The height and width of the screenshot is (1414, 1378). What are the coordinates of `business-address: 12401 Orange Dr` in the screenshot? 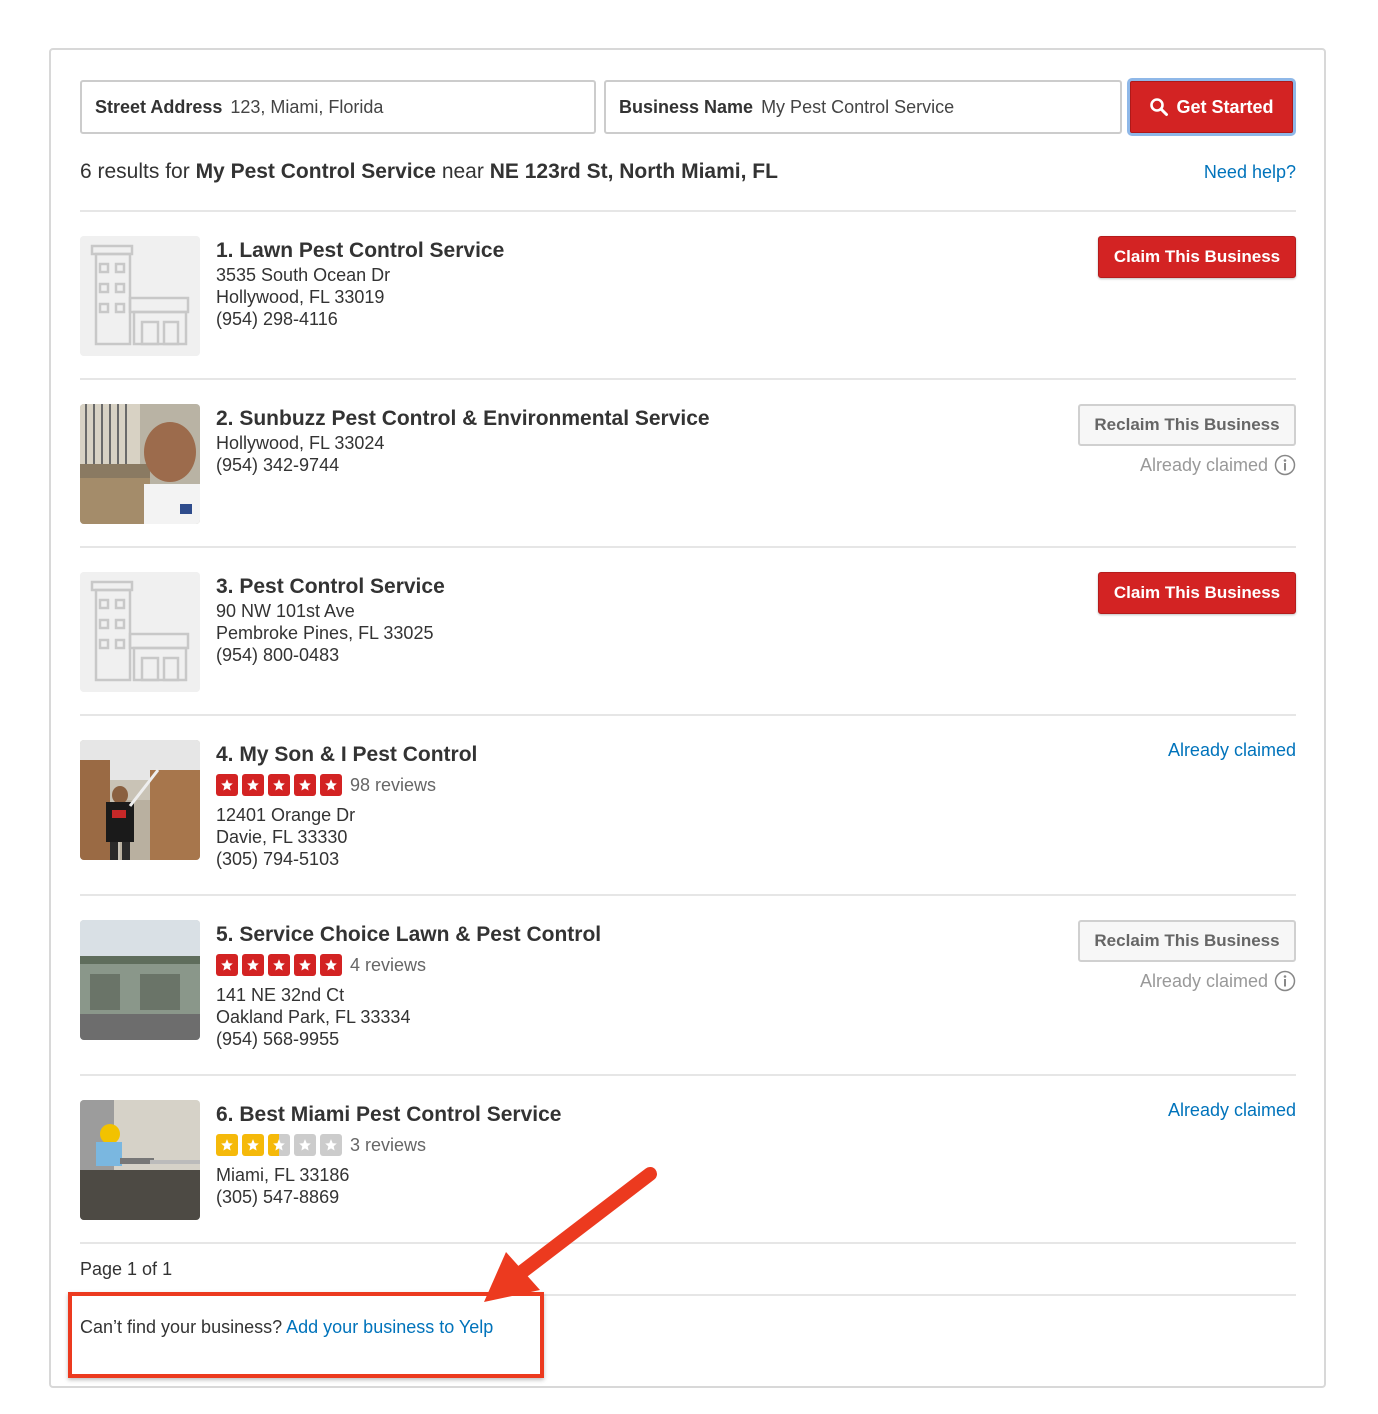 It's located at (286, 815).